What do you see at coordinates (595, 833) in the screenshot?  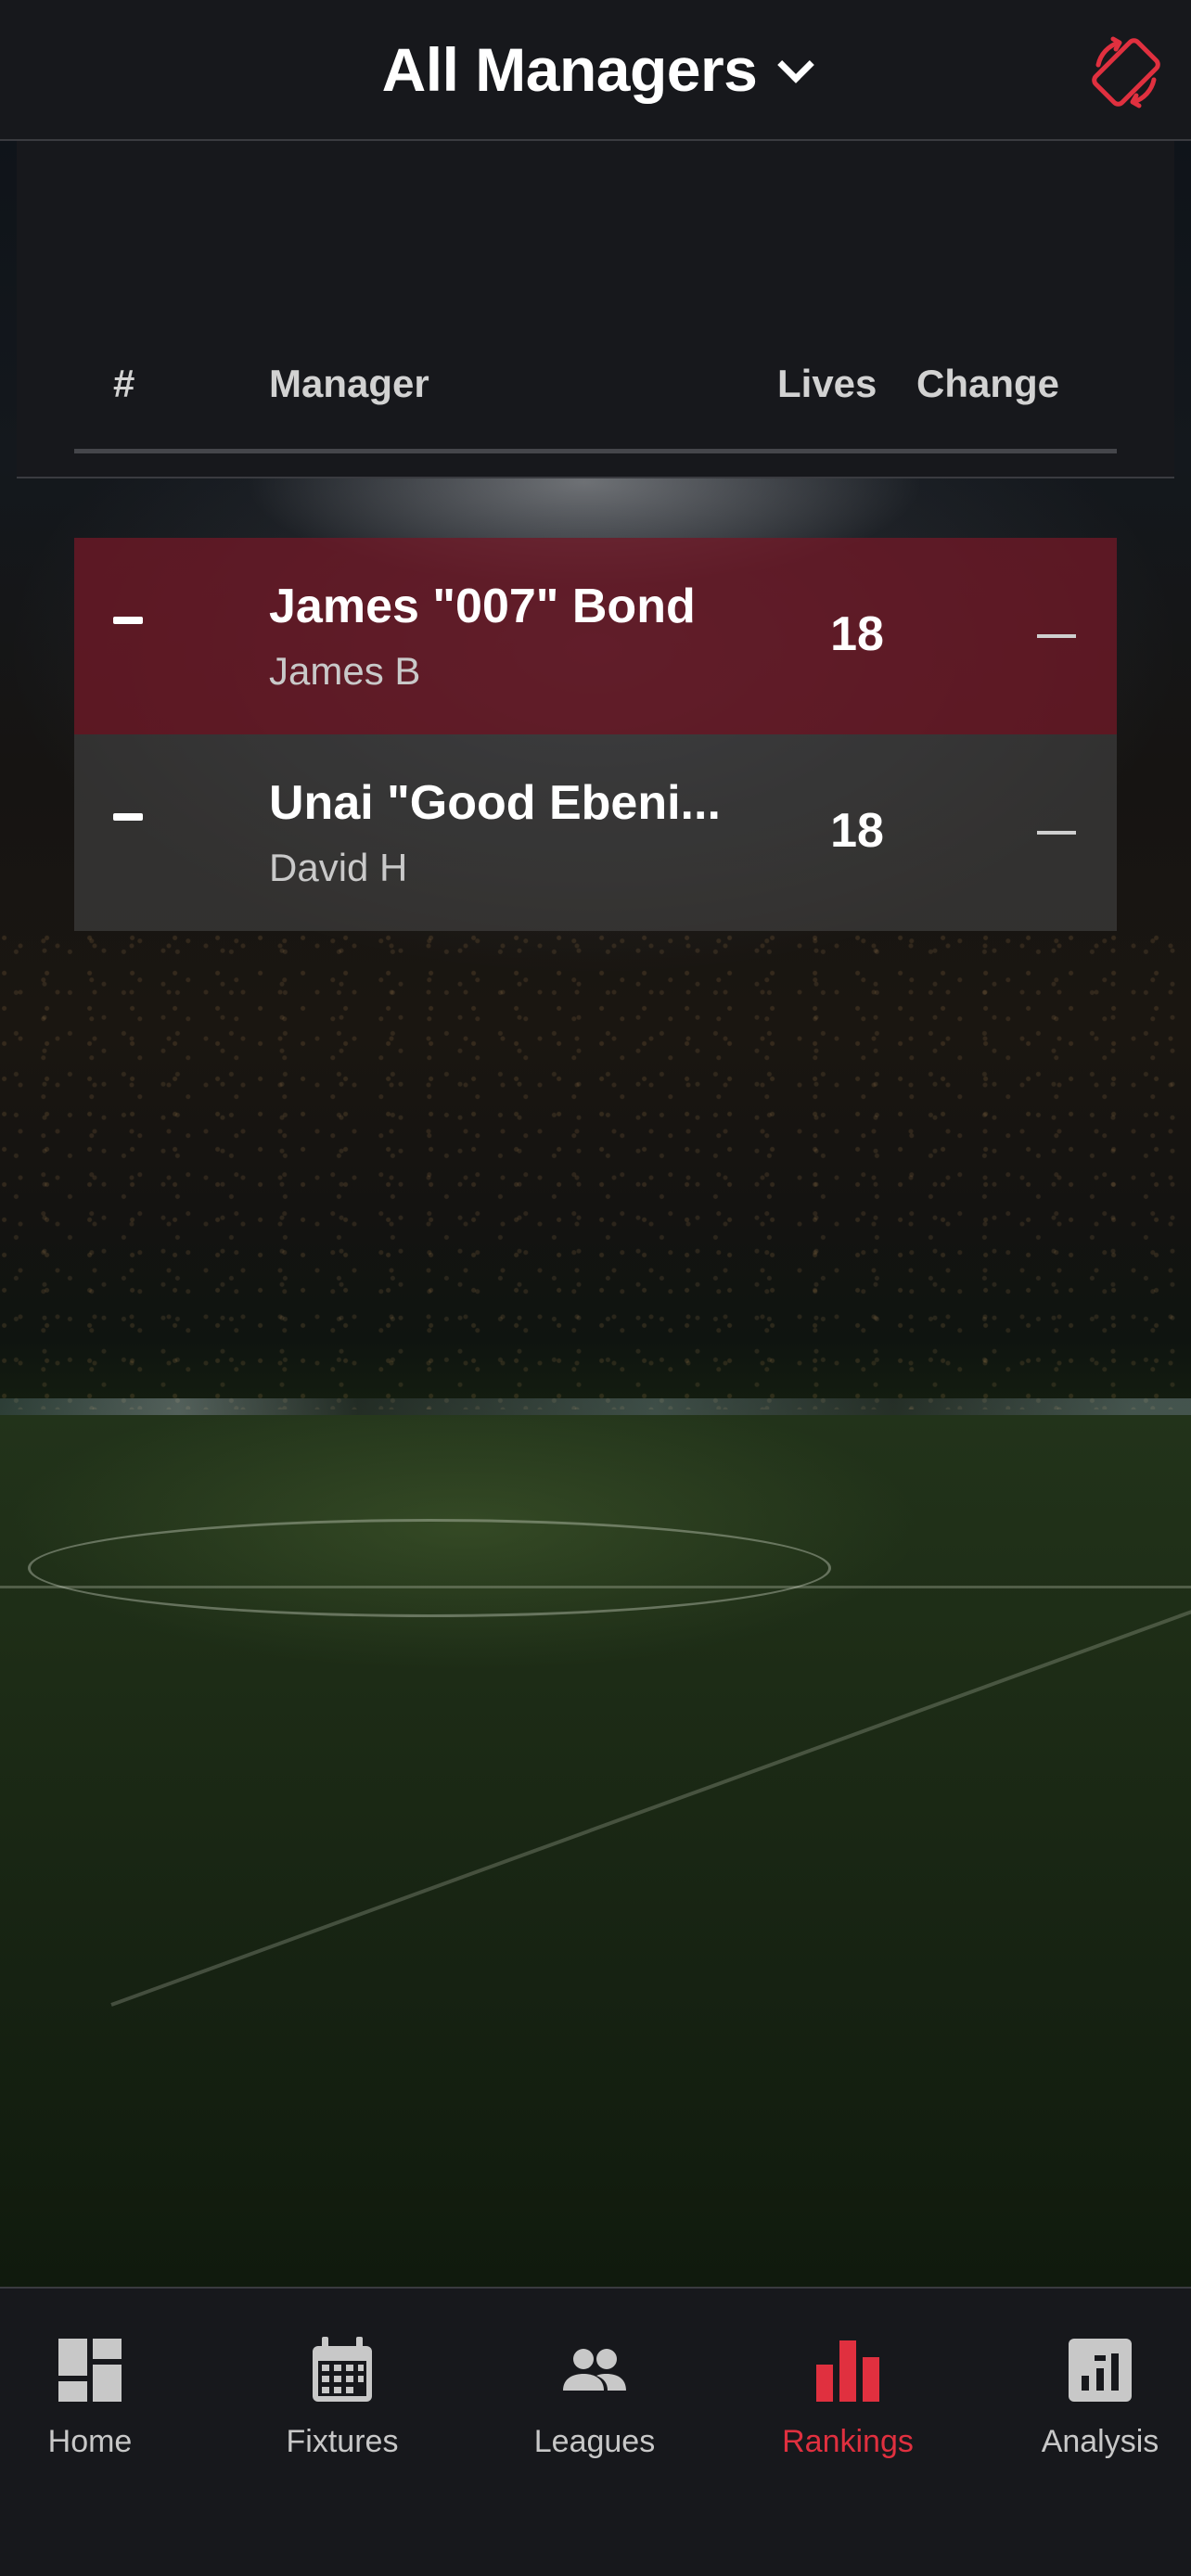 I see `table-row: – Unai "Good Ebeni... David H 18` at bounding box center [595, 833].